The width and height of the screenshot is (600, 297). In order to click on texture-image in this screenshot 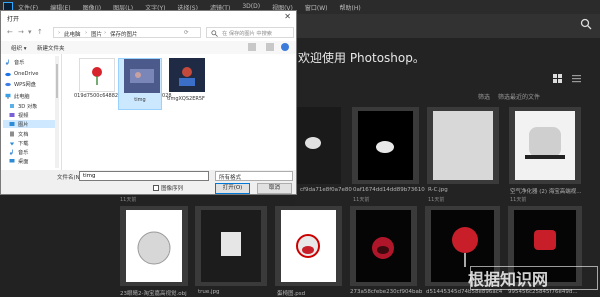, I will do `click(231, 244)`.